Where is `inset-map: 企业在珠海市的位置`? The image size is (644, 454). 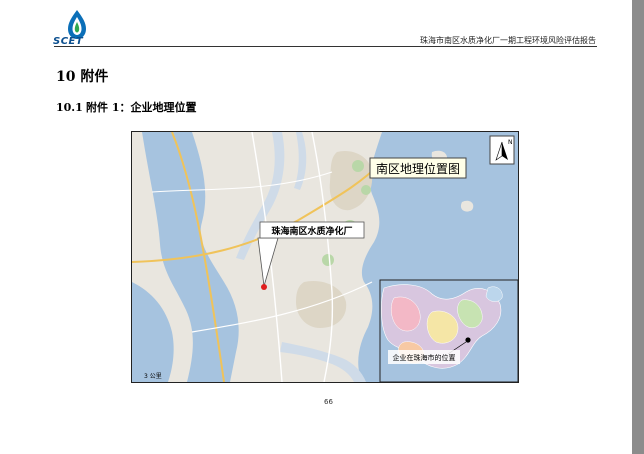 inset-map: 企业在珠海市的位置 is located at coordinates (448, 330).